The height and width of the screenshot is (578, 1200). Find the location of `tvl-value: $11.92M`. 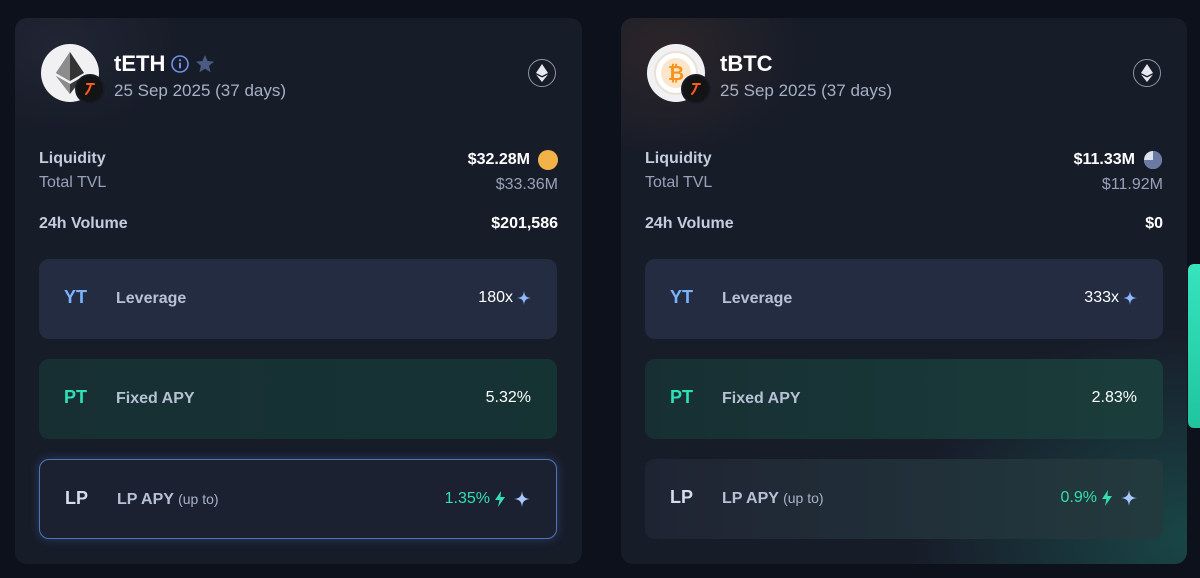

tvl-value: $11.92M is located at coordinates (1132, 184).